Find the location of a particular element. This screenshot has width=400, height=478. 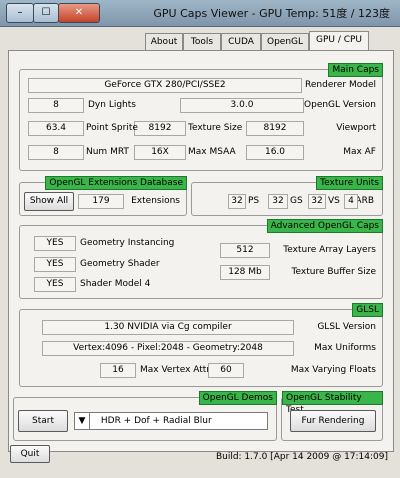

main-caps-title: Main Caps is located at coordinates (355, 70).